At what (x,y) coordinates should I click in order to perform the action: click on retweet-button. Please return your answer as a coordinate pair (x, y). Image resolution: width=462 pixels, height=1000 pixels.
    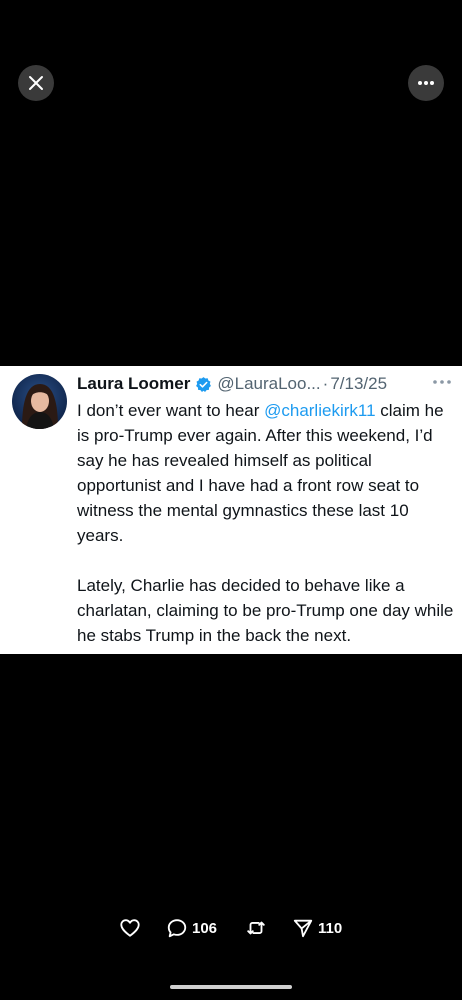
    Looking at the image, I should click on (256, 928).